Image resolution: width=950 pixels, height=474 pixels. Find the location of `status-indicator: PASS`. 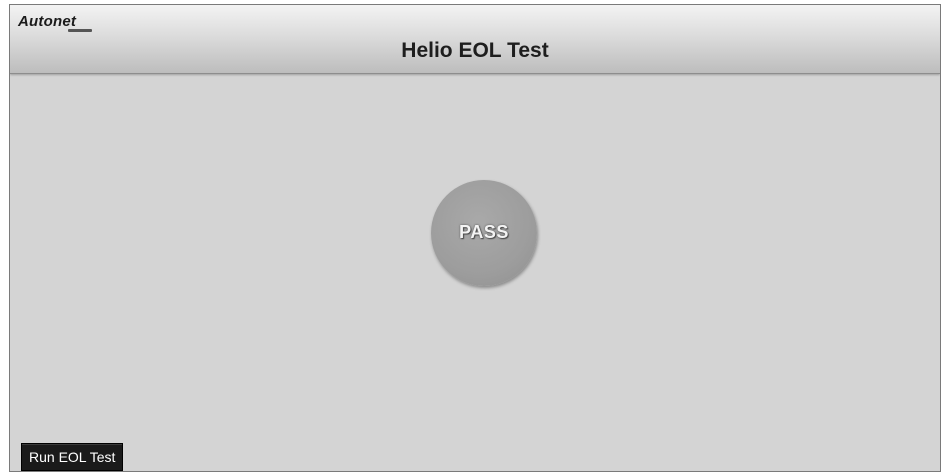

status-indicator: PASS is located at coordinates (484, 233).